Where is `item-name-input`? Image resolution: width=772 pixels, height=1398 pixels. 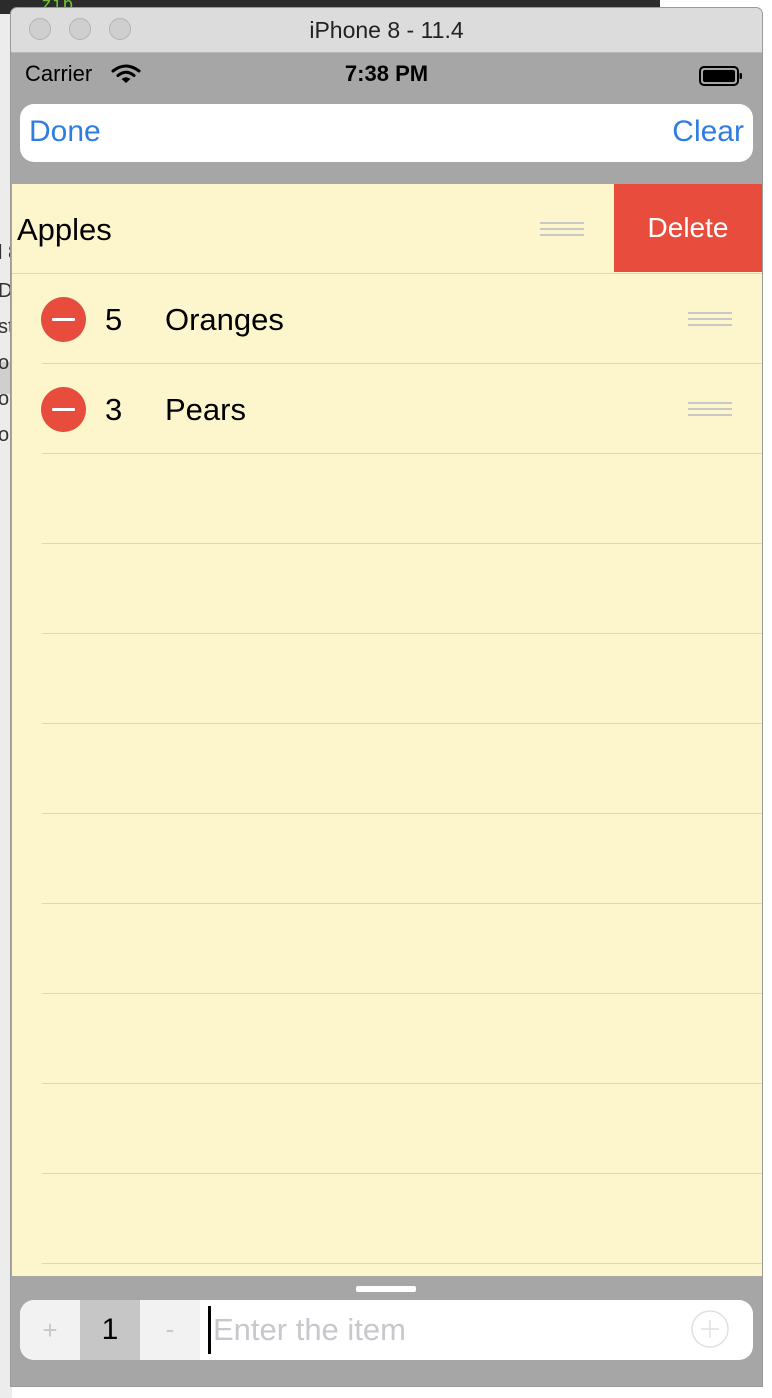
item-name-input is located at coordinates (440, 1330).